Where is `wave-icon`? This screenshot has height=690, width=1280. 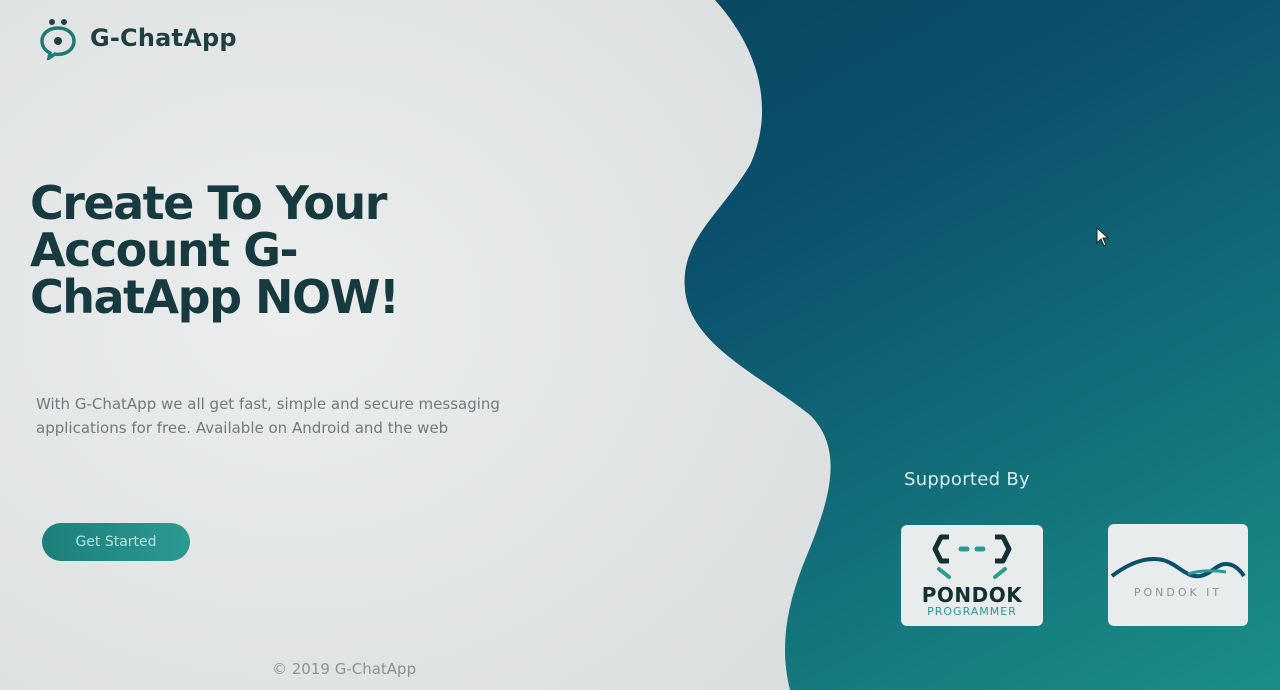 wave-icon is located at coordinates (1178, 568).